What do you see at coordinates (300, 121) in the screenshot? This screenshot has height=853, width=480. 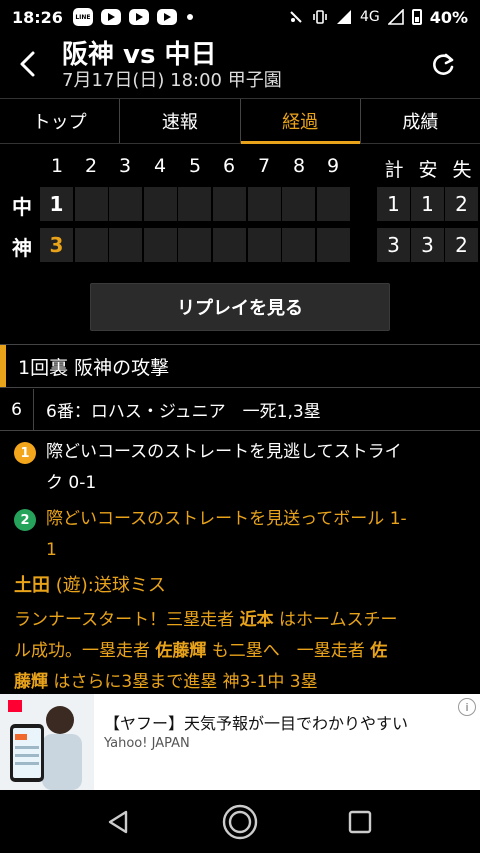 I see `tab-progress: 経過` at bounding box center [300, 121].